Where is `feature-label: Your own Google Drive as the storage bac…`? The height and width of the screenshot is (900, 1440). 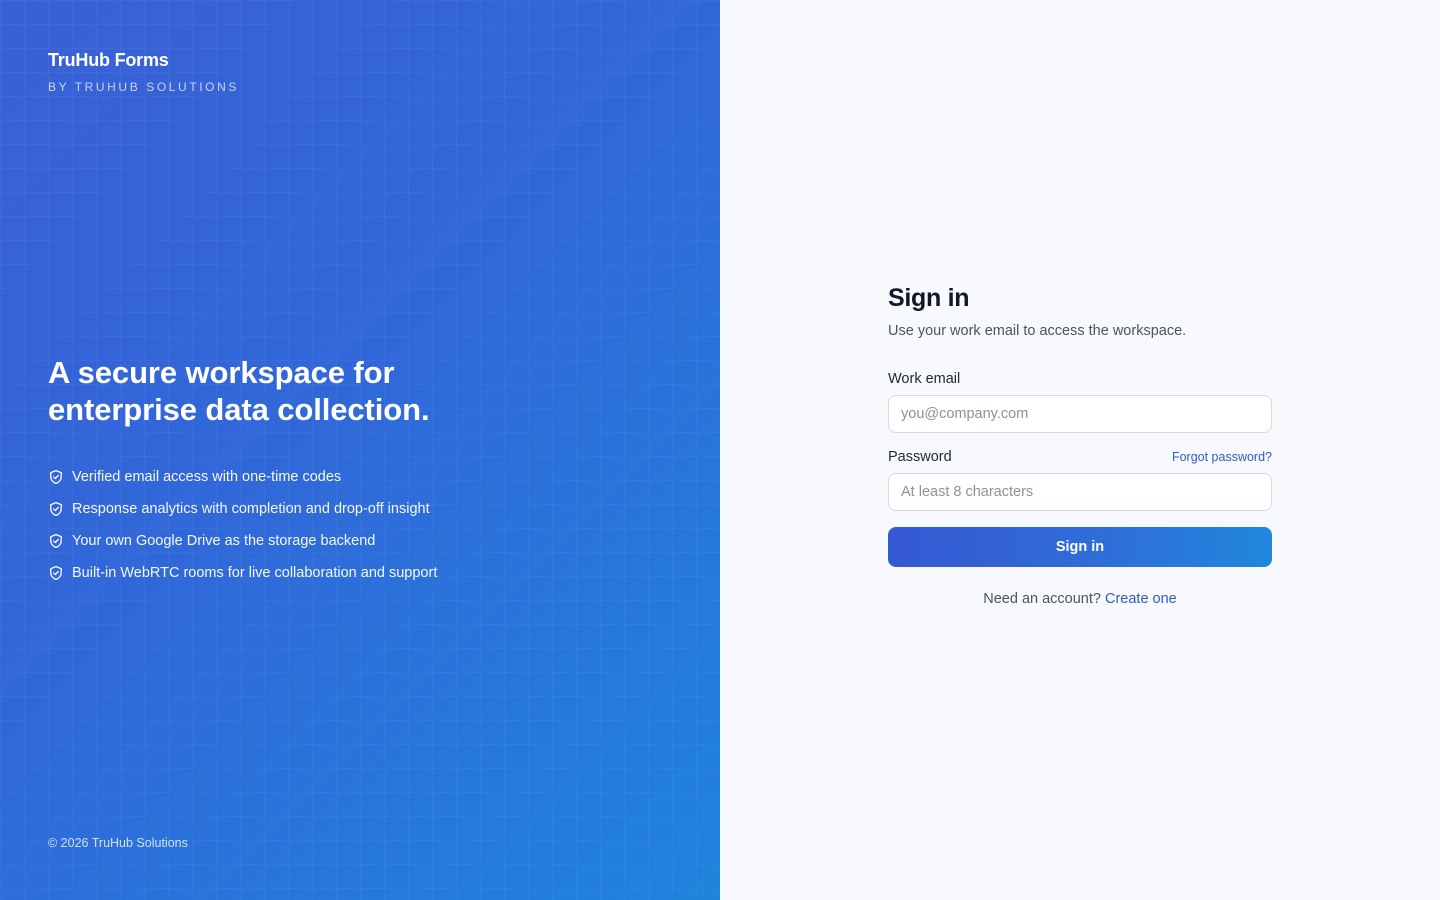 feature-label: Your own Google Drive as the storage bac… is located at coordinates (224, 541).